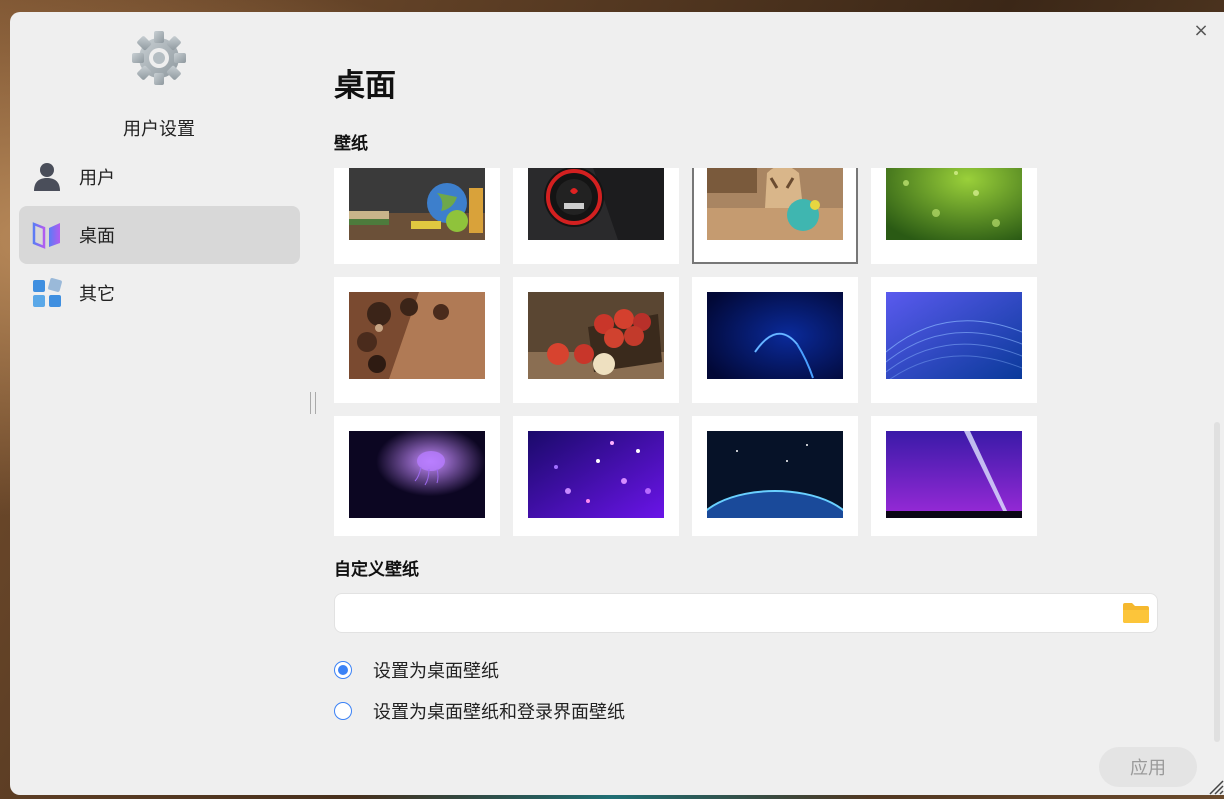  Describe the element at coordinates (47, 235) in the screenshot. I see `desktop-icon` at that location.